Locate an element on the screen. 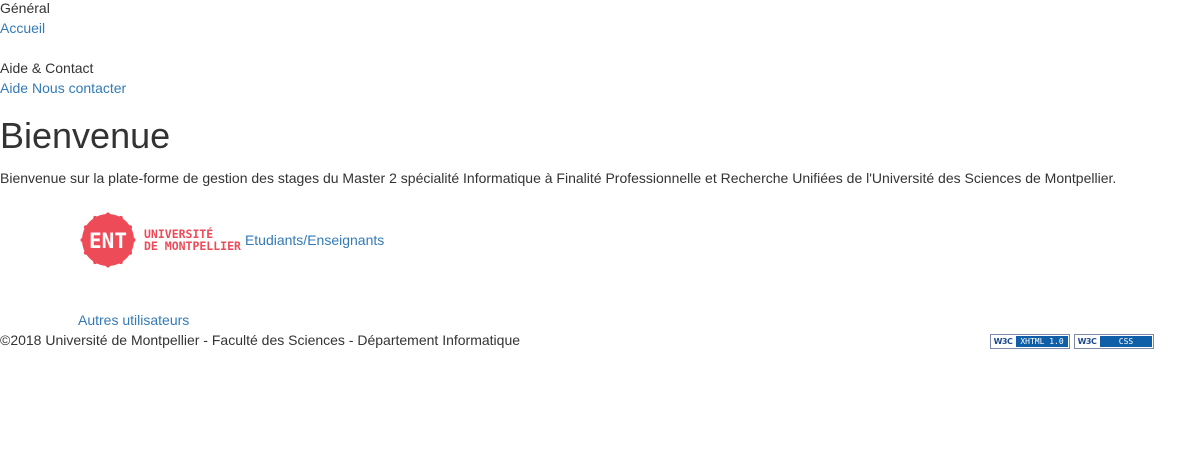 This screenshot has height=464, width=1204. nav-section-general-title: Général is located at coordinates (25, 8).